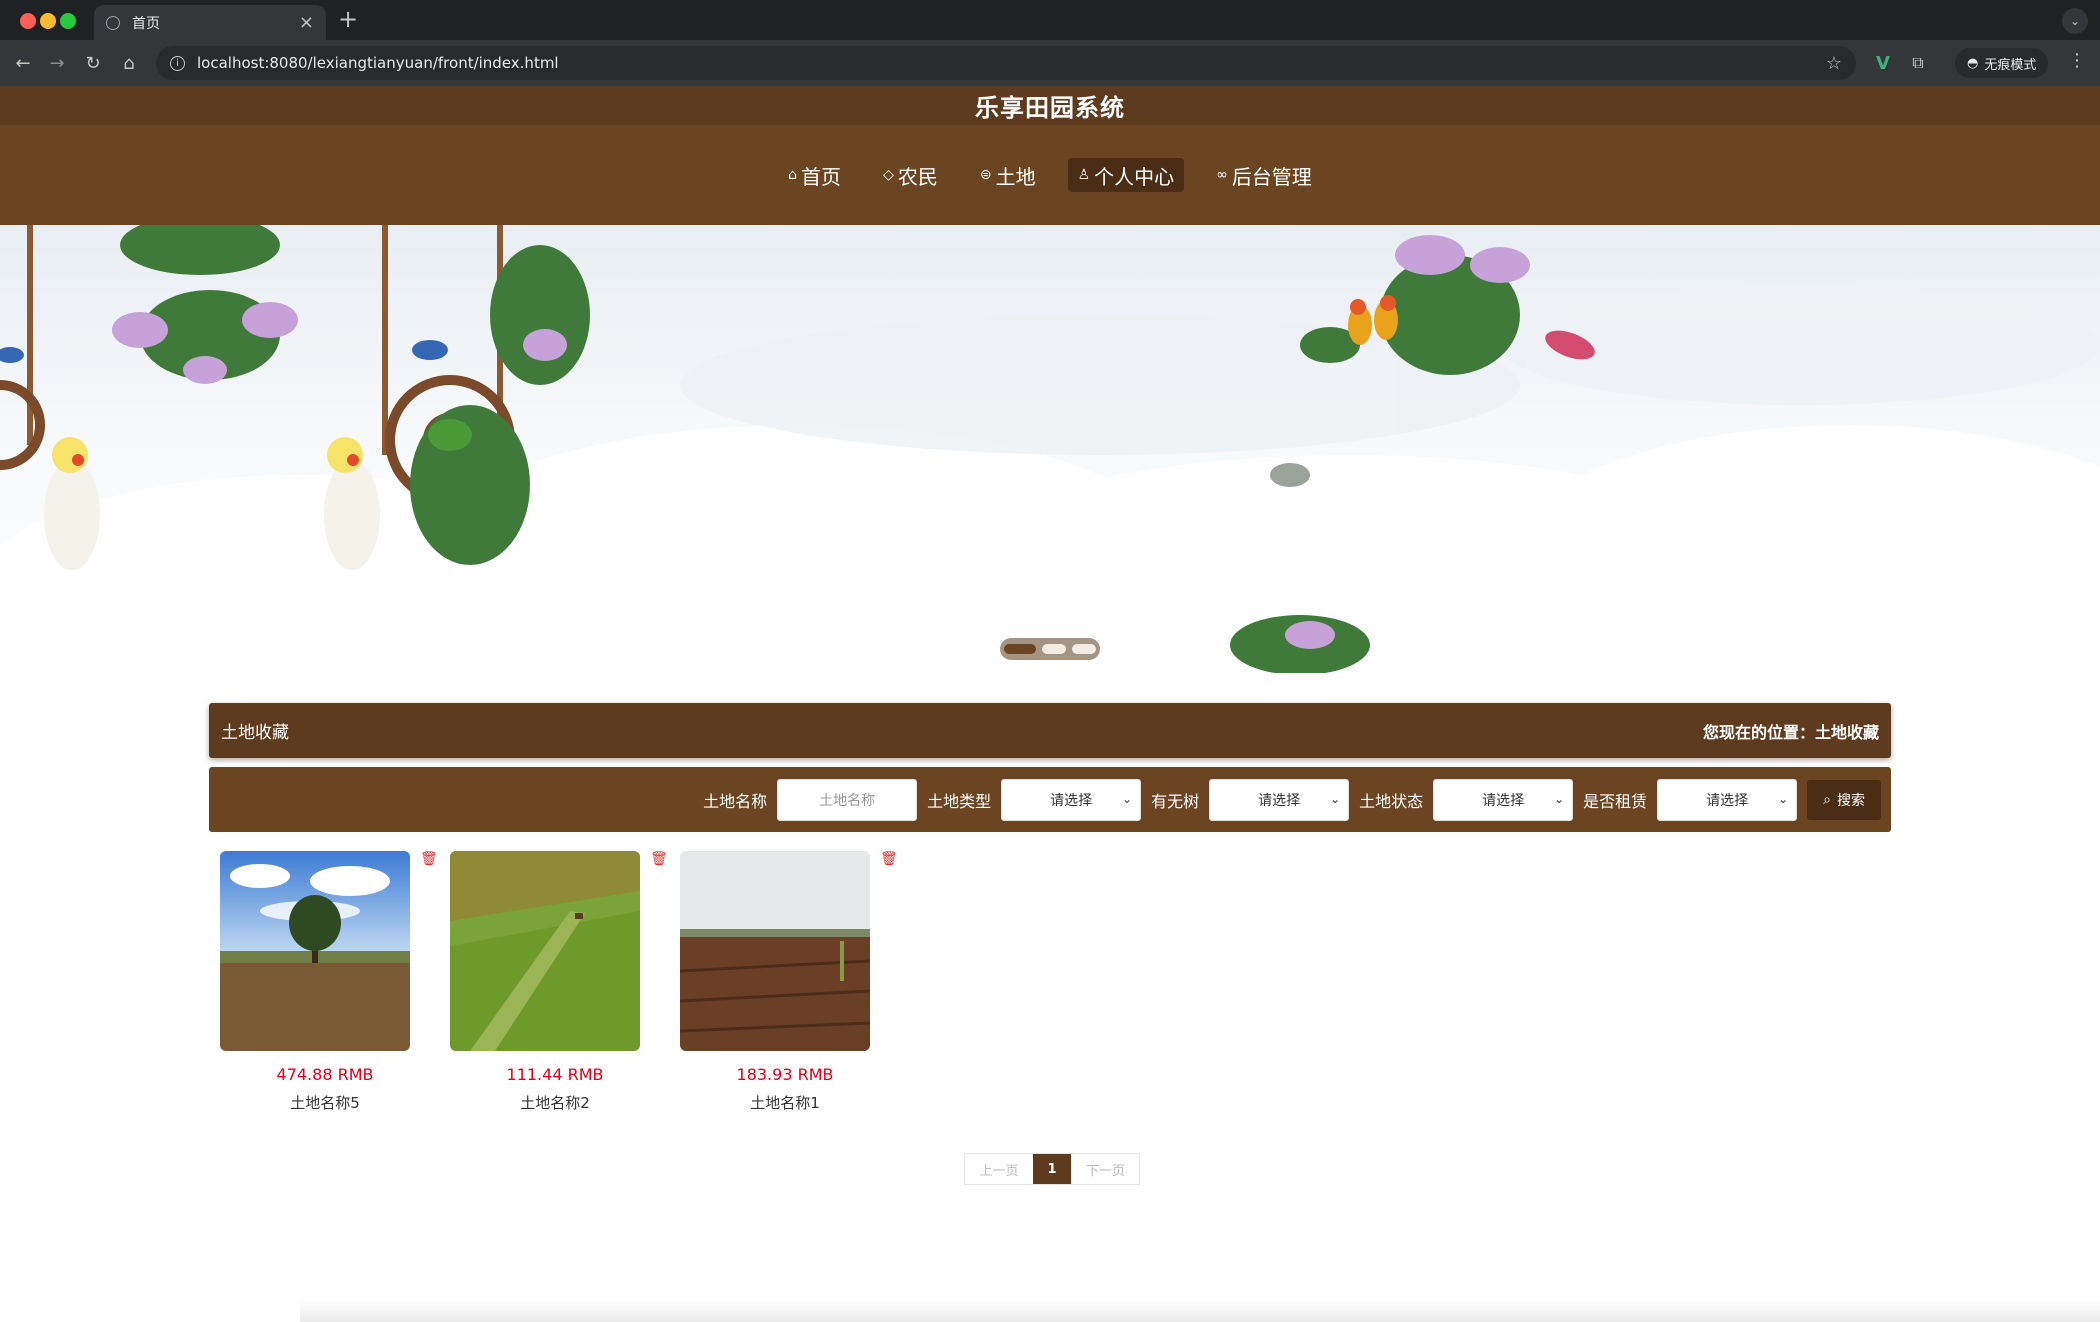  I want to click on section-header: 土地收藏 您现在的位置：土地收藏, so click(1050, 730).